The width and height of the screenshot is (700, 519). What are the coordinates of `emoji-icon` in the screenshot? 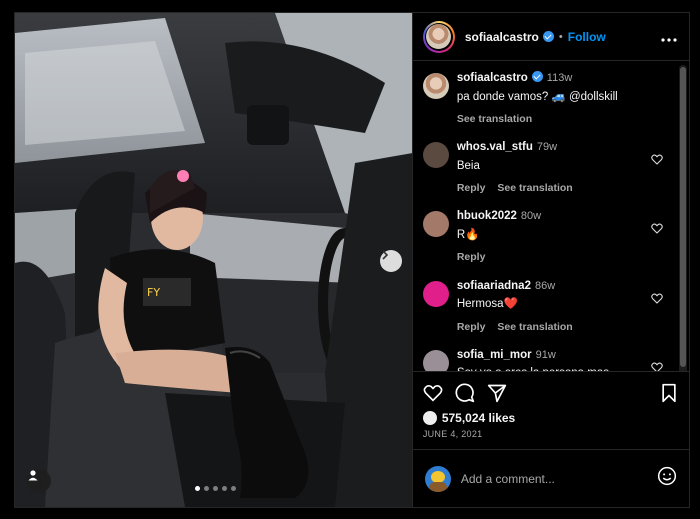 It's located at (667, 476).